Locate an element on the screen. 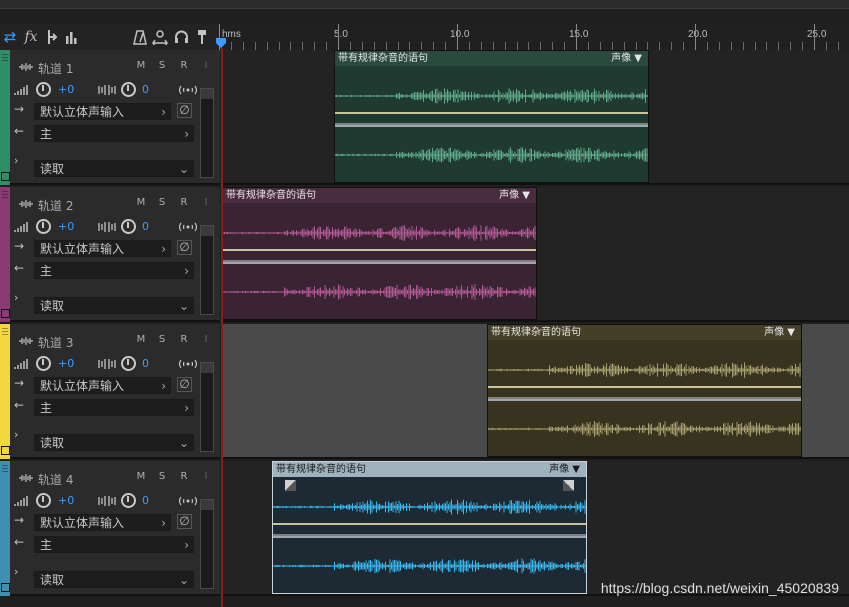 The image size is (849, 607). routing-icon is located at coordinates (52, 37).